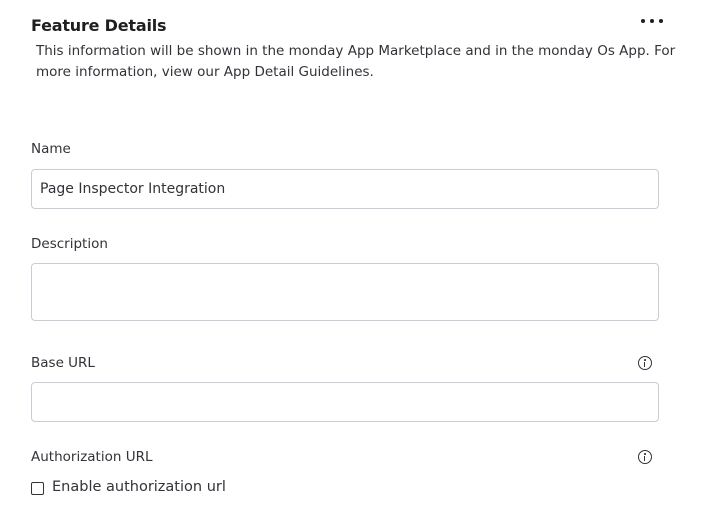 The width and height of the screenshot is (713, 530). I want to click on authorization-url-info-icon, so click(645, 457).